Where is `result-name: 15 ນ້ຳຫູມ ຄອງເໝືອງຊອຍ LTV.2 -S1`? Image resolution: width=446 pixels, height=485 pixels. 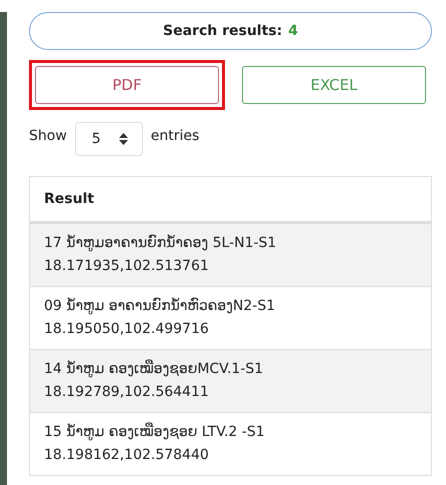
result-name: 15 ນ້ຳຫູມ ຄອງເໝືອງຊອຍ LTV.2 -S1 is located at coordinates (155, 432).